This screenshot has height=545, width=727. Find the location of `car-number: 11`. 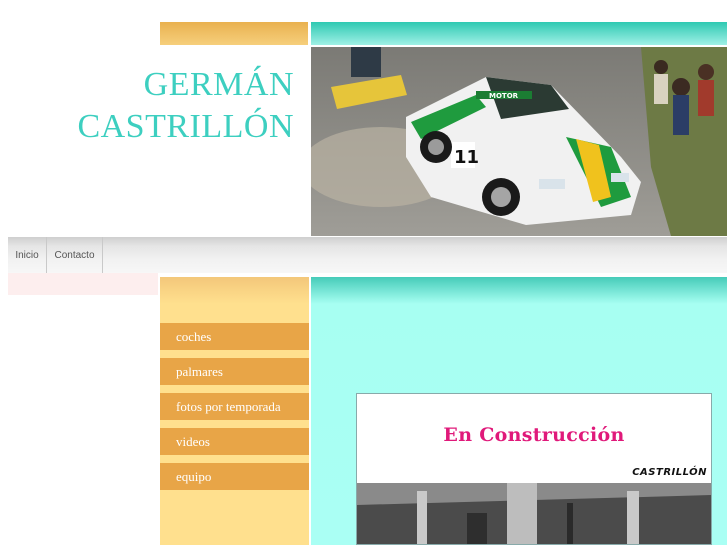

car-number: 11 is located at coordinates (466, 157).